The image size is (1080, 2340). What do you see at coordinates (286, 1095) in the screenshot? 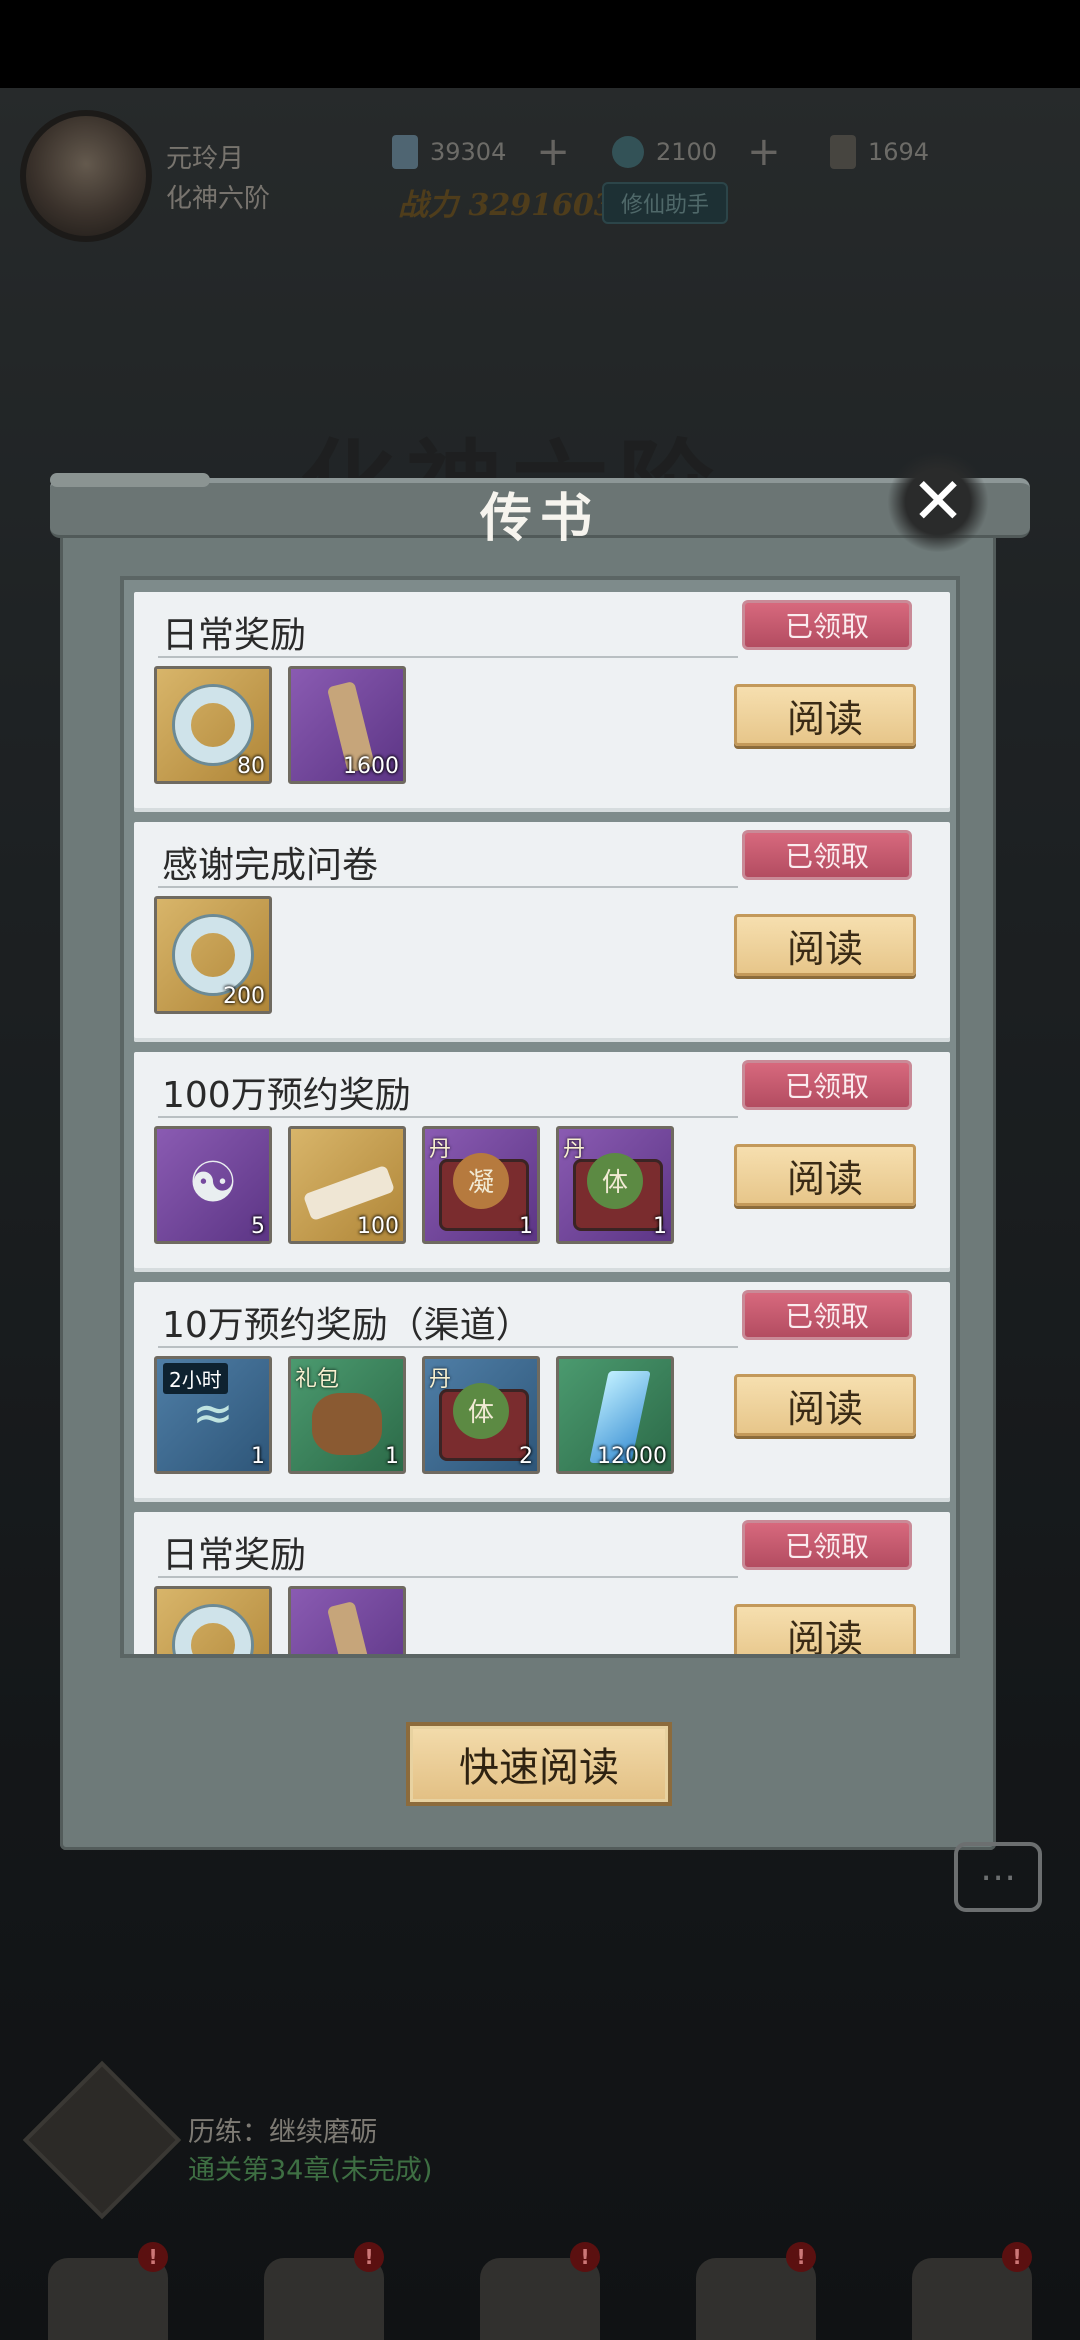
I see `mail-title: 100万预约奖励` at bounding box center [286, 1095].